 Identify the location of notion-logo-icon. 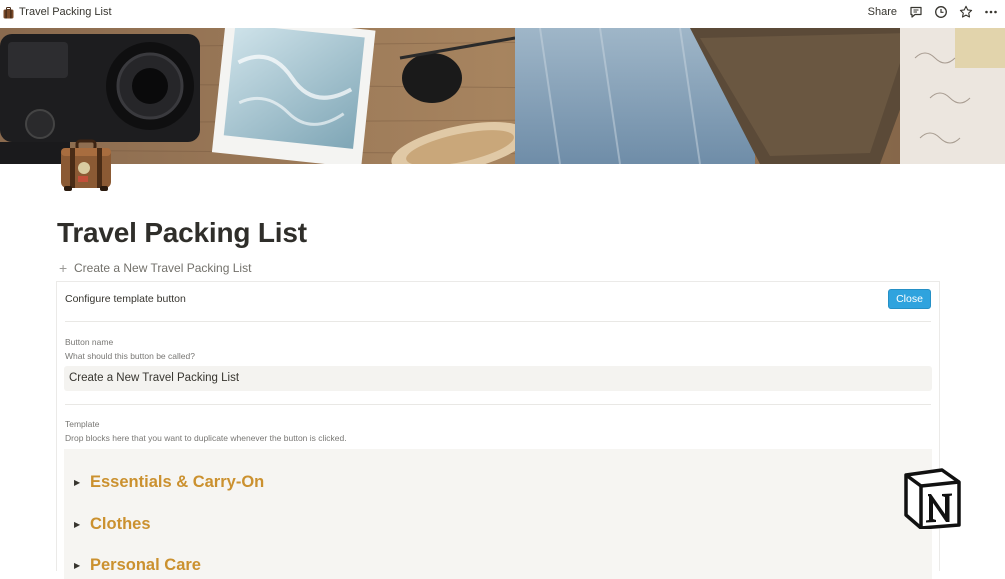
(932, 498).